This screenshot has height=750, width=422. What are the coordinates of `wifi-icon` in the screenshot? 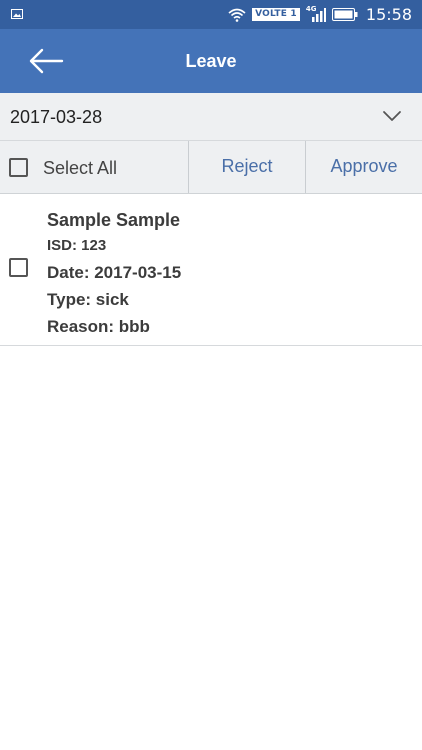 It's located at (237, 15).